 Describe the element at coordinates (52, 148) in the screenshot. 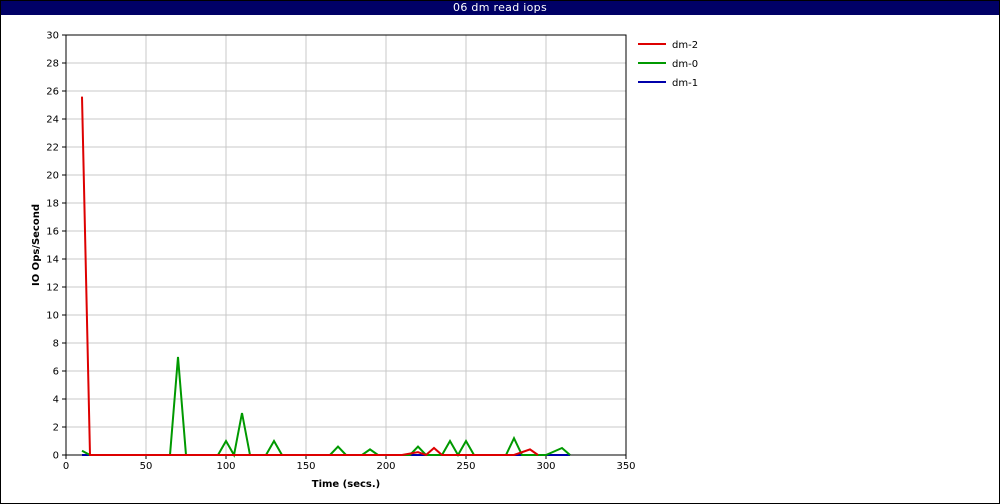

I see `y-tick-label: 22` at that location.